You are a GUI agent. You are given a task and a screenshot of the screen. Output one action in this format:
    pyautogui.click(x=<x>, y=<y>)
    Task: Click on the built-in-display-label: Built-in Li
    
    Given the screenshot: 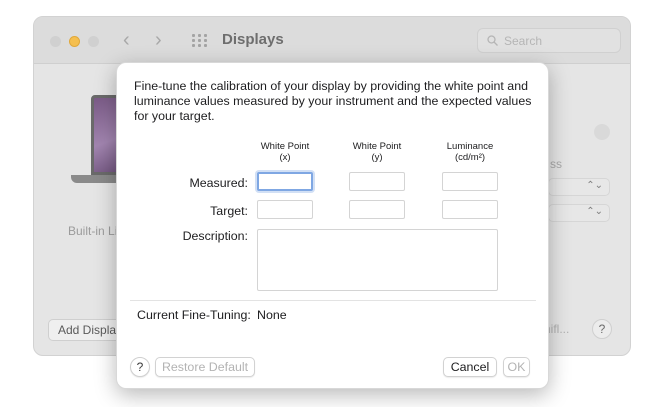 What is the action you would take?
    pyautogui.click(x=93, y=231)
    